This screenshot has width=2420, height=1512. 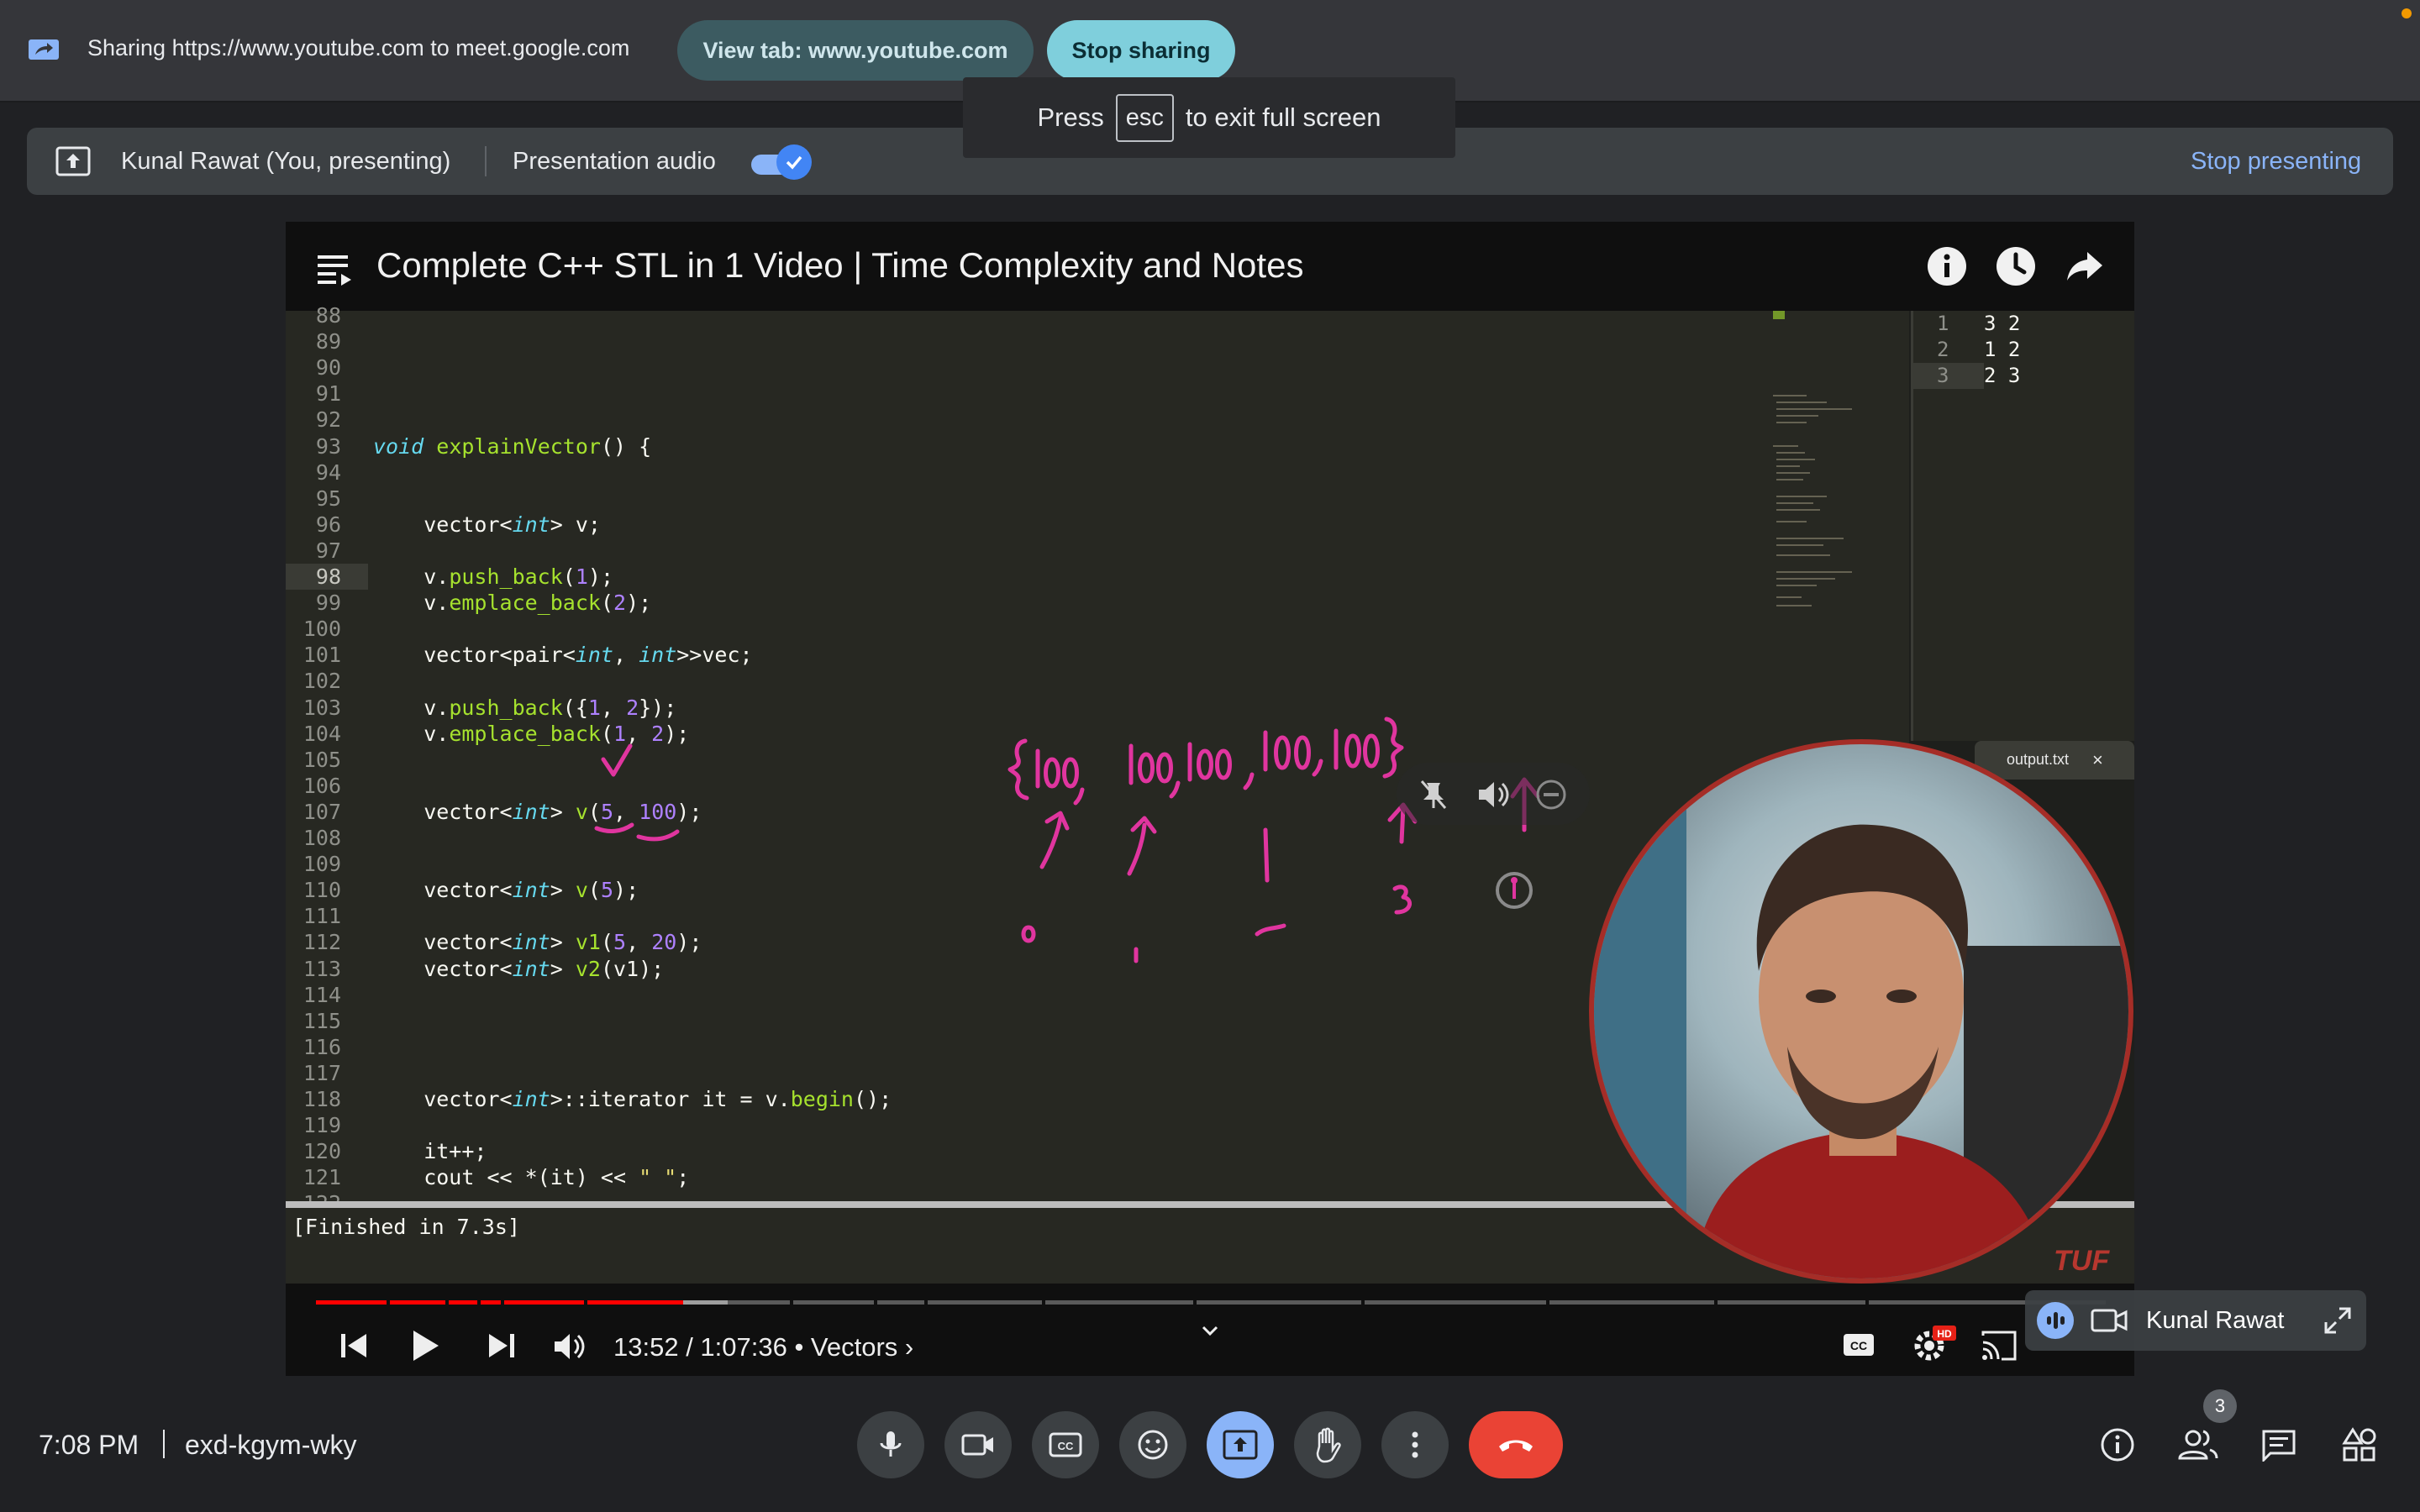 I want to click on next-icon, so click(x=501, y=1346).